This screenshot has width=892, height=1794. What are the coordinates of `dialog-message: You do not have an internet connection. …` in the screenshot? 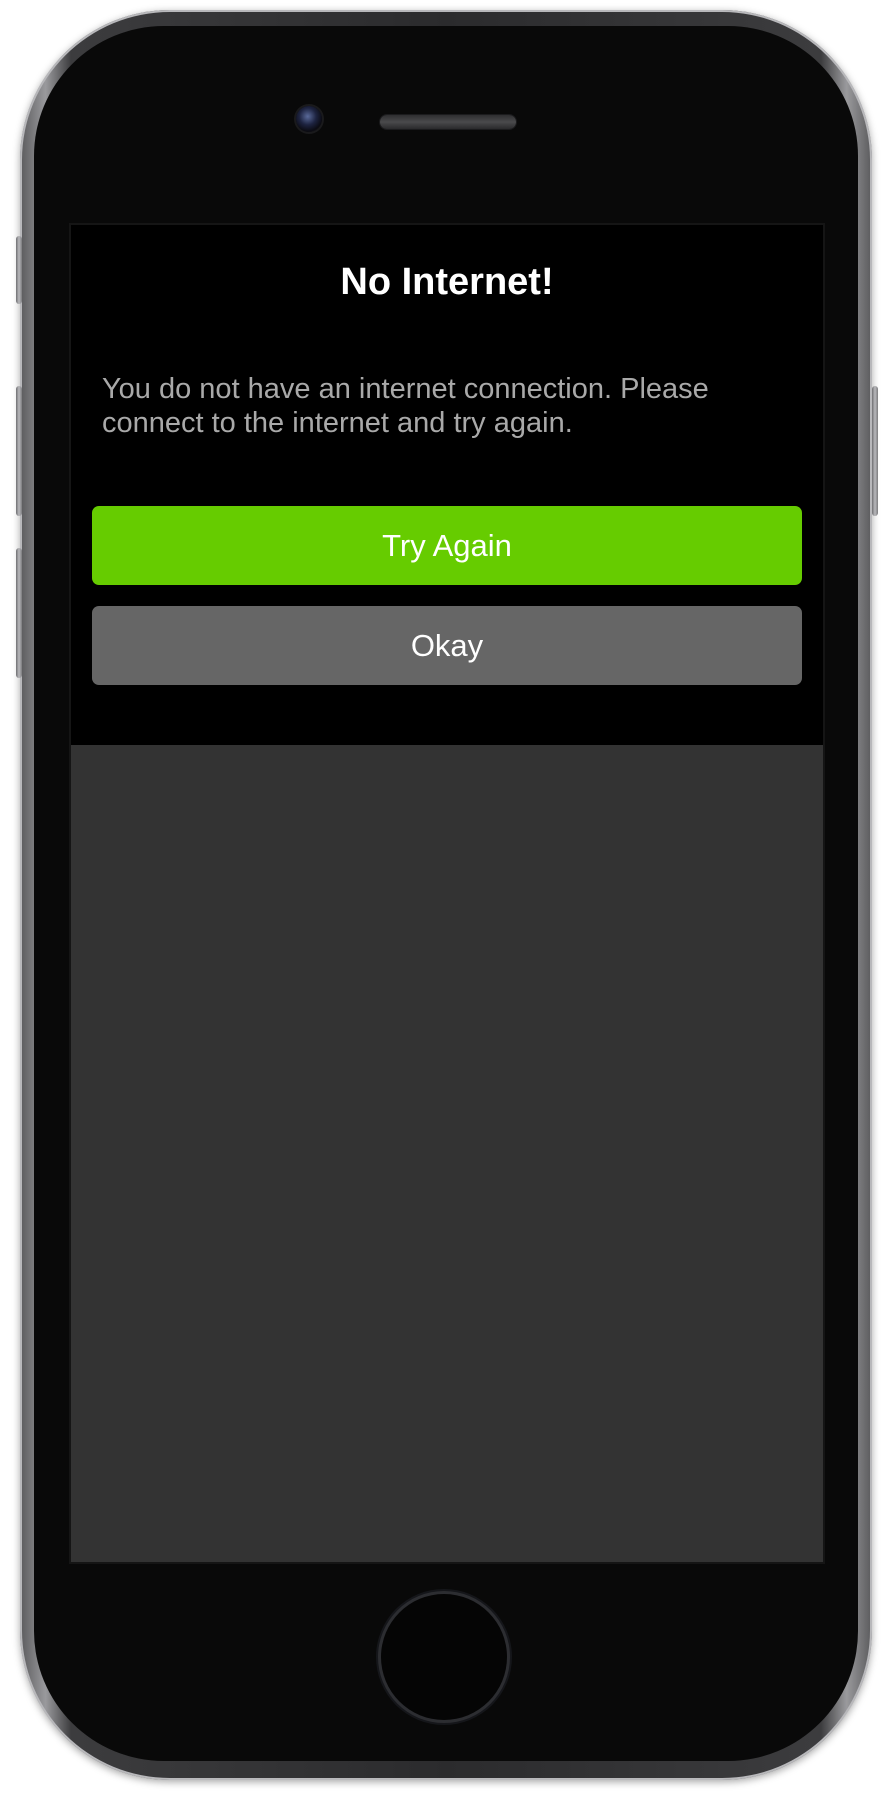 It's located at (405, 406).